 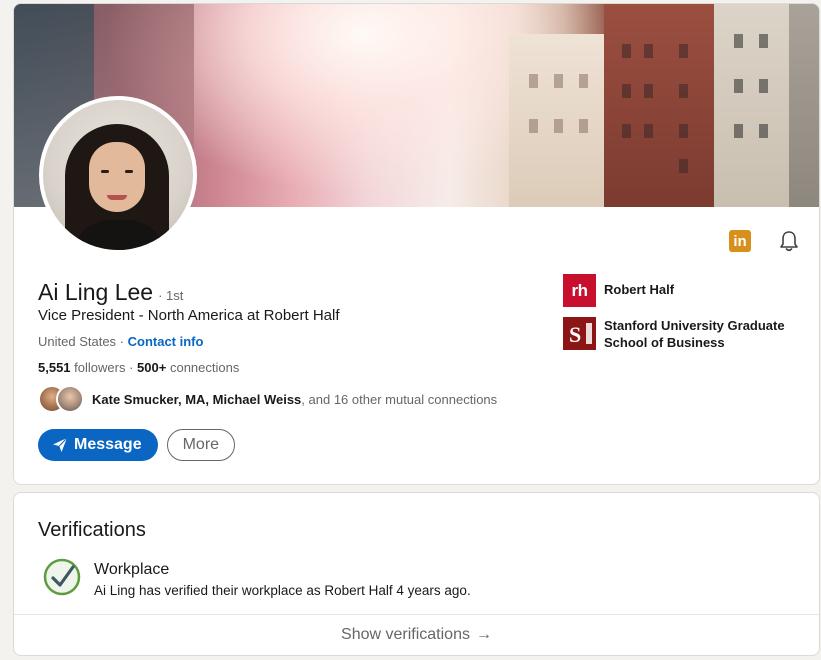 What do you see at coordinates (683, 290) in the screenshot?
I see `org-robert-half: rh Robert Half` at bounding box center [683, 290].